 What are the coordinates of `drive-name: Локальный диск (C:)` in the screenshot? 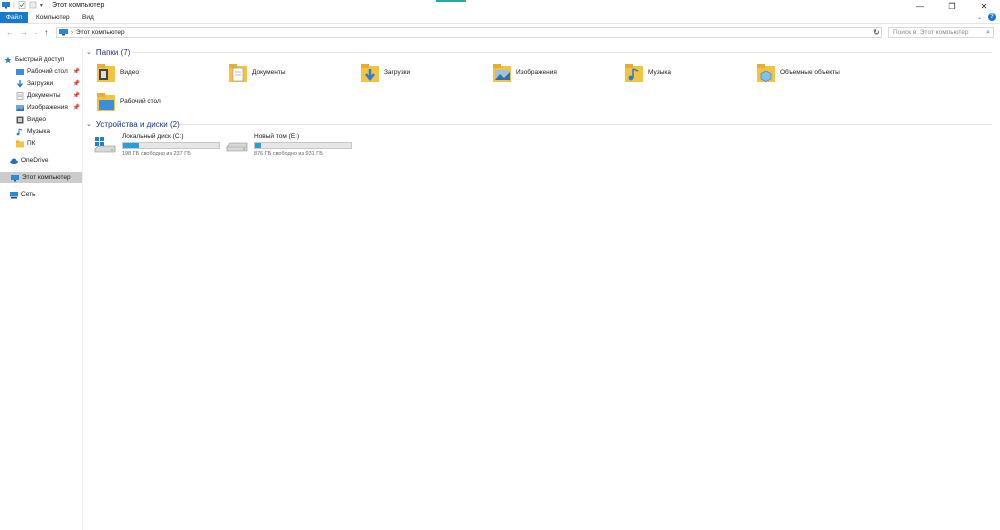 It's located at (153, 136).